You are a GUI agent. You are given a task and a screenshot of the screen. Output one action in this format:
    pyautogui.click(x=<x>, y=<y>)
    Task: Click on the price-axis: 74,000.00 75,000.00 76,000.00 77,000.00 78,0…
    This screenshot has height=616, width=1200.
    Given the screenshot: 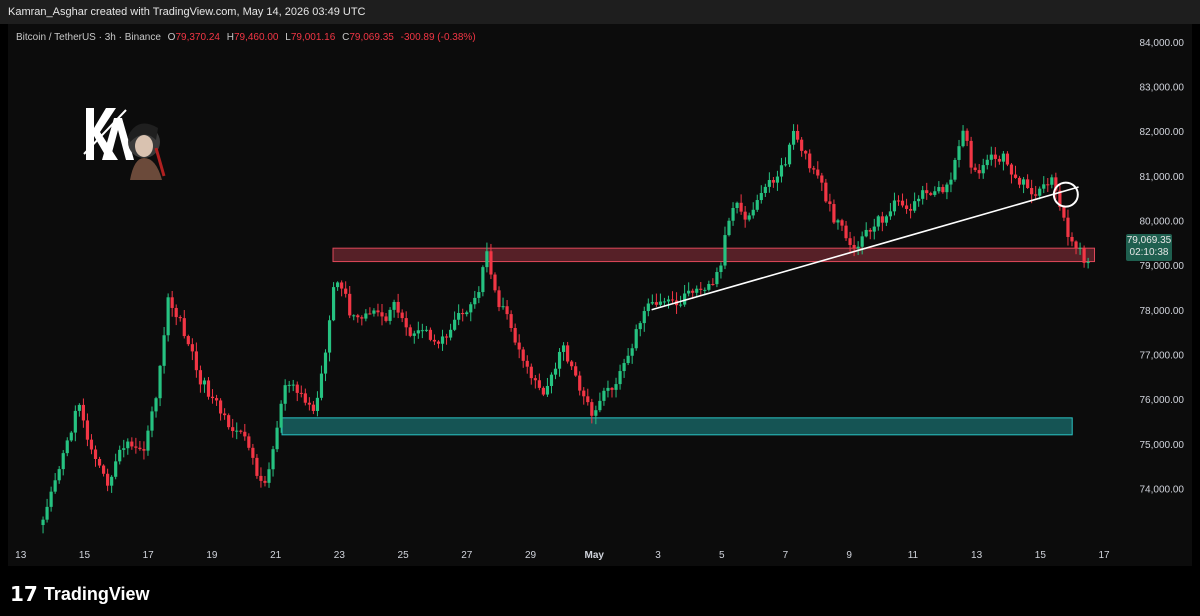 What is the action you would take?
    pyautogui.click(x=1156, y=295)
    